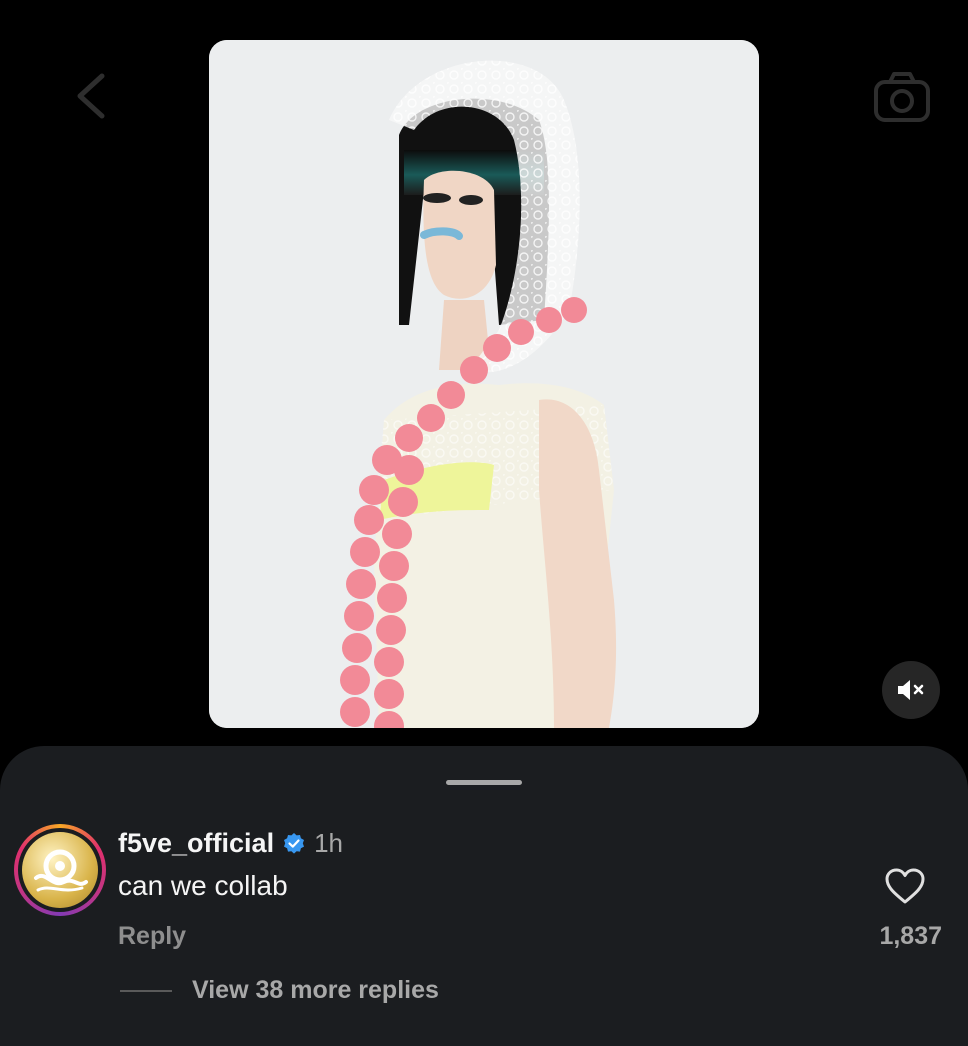  I want to click on view-more-replies-button: View 38 more replies, so click(315, 990).